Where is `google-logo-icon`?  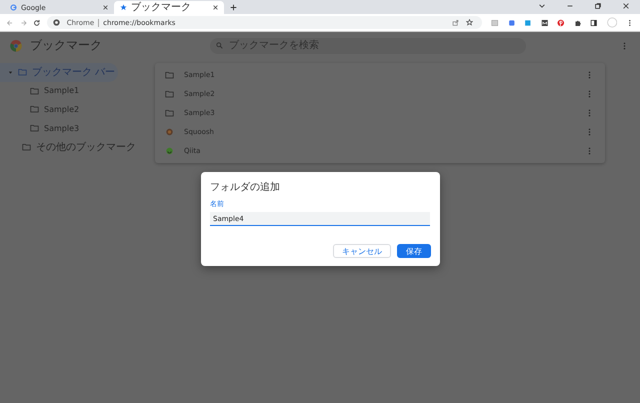
google-logo-icon is located at coordinates (13, 7).